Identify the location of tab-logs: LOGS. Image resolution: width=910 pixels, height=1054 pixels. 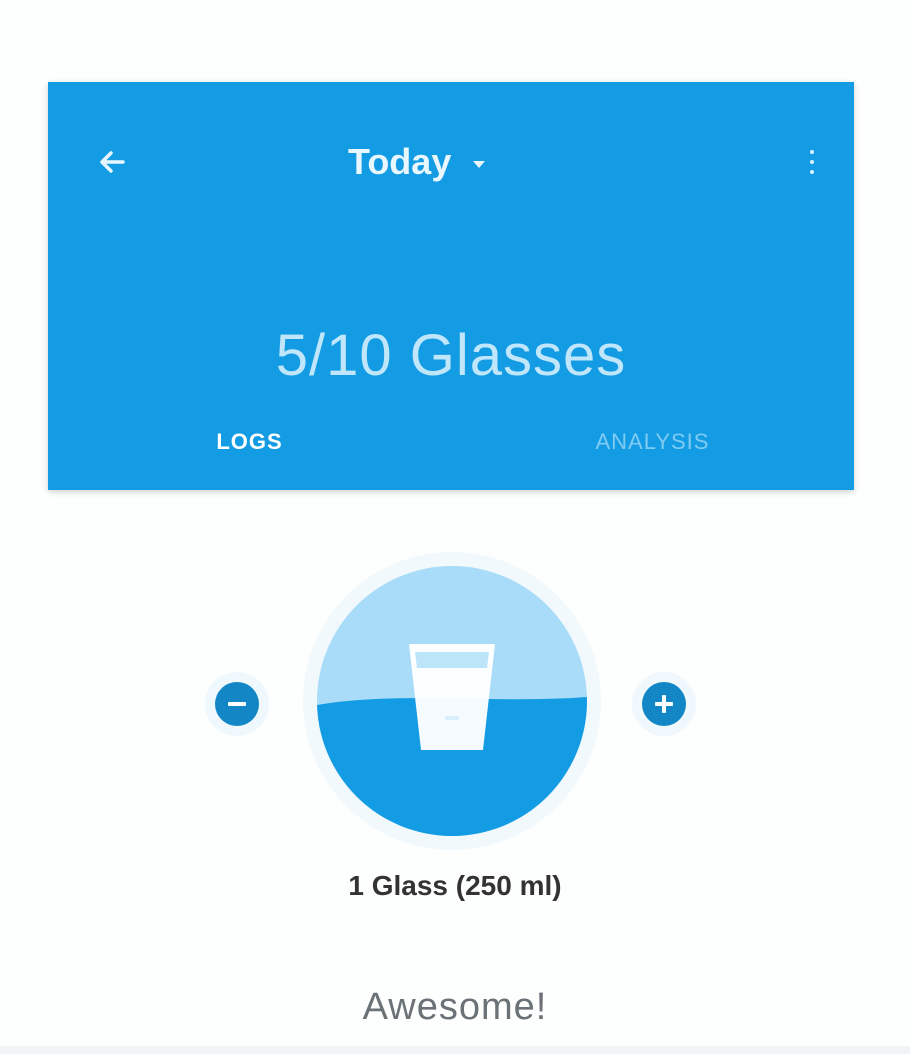
(249, 442).